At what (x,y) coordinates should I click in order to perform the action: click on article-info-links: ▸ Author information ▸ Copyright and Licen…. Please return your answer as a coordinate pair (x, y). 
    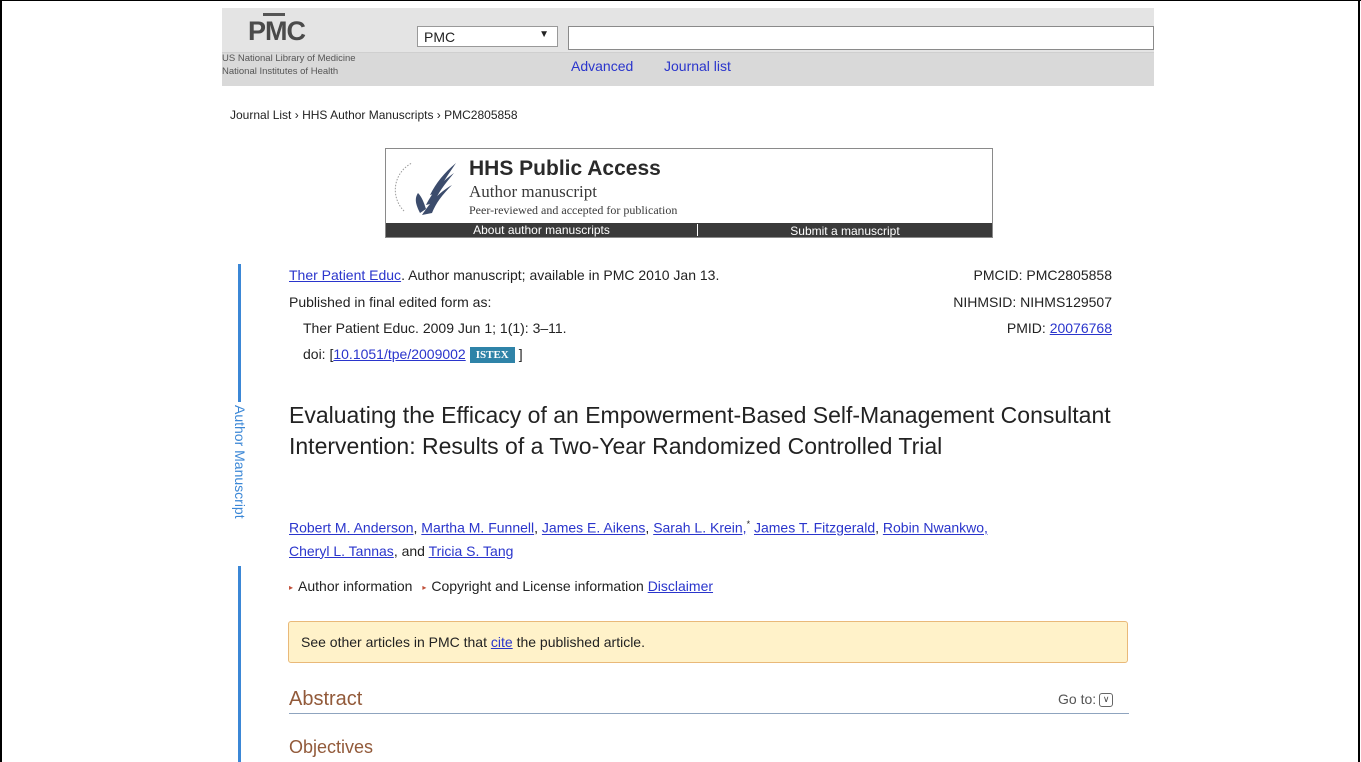
    Looking at the image, I should click on (501, 586).